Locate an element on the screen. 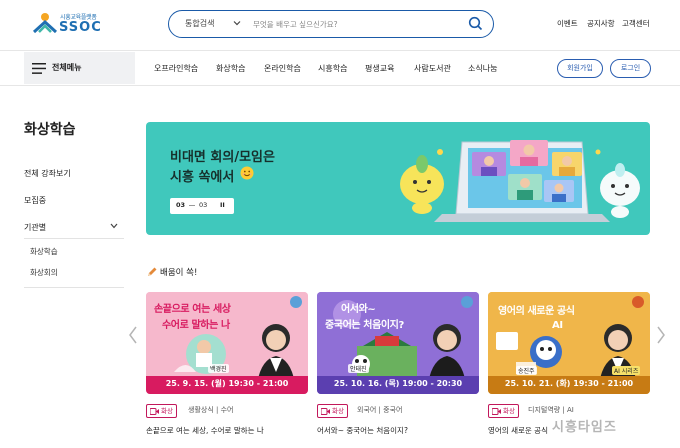 Image resolution: width=680 pixels, height=448 pixels. nav-item-online: 온라인학습 is located at coordinates (282, 68).